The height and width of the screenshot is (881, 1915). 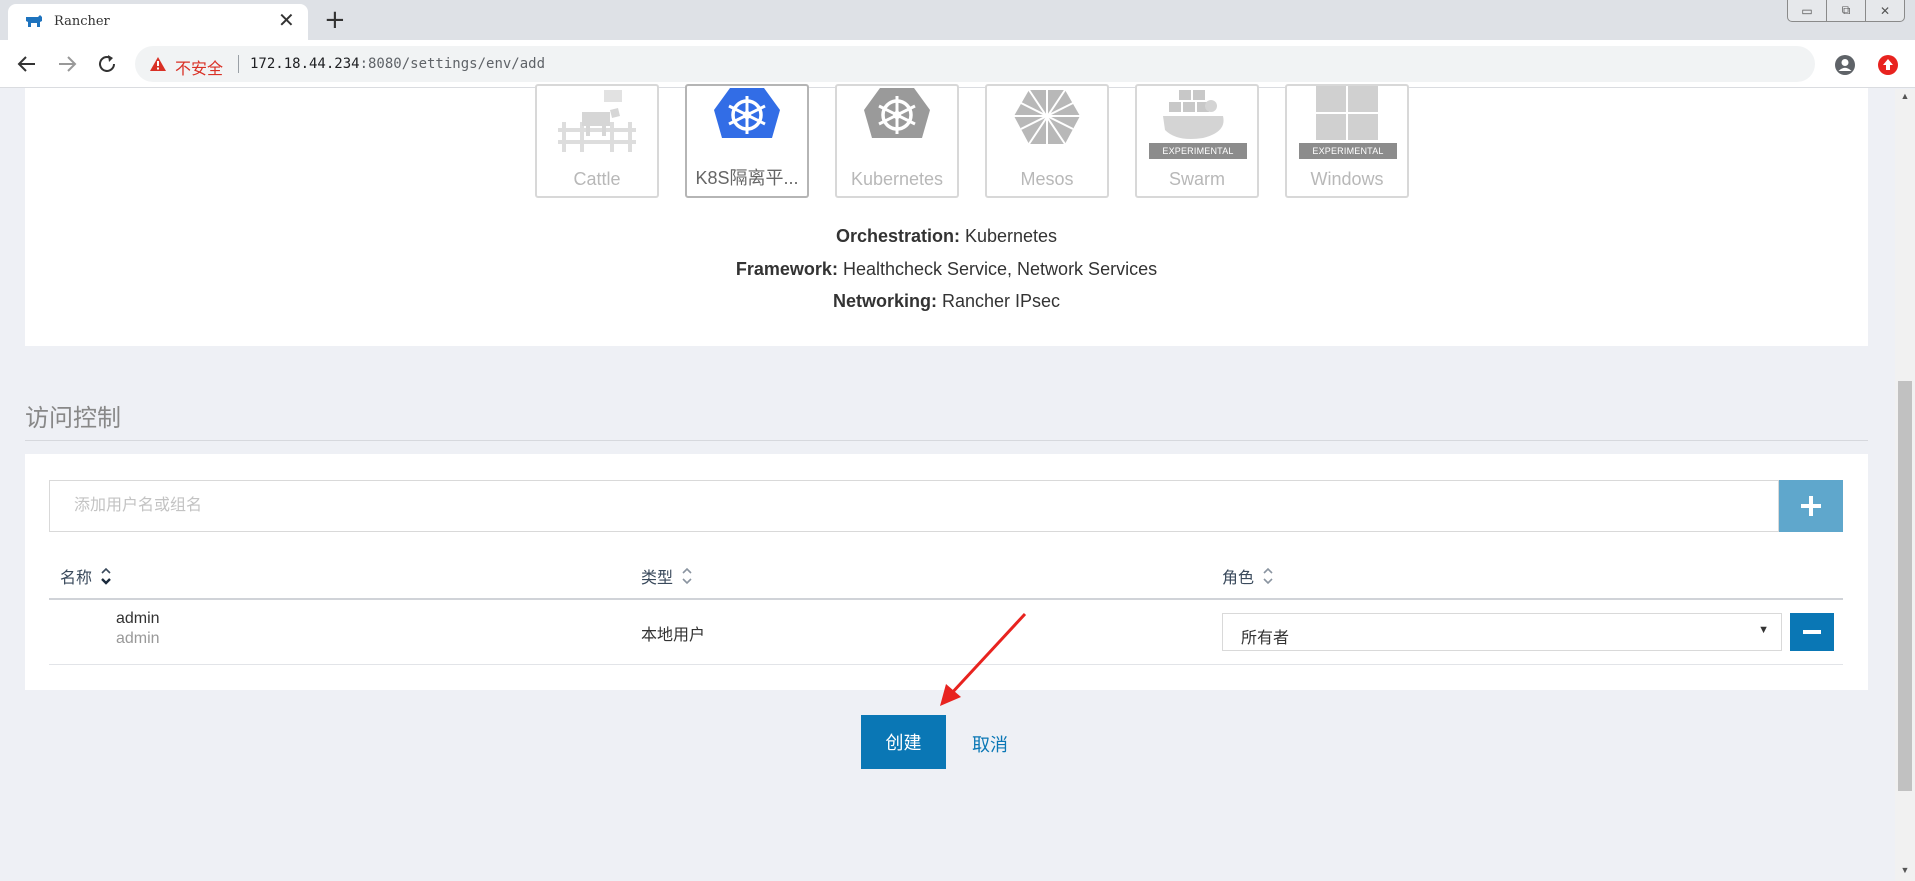 I want to click on scroll-down-arrow-icon: ▼, so click(x=1905, y=872).